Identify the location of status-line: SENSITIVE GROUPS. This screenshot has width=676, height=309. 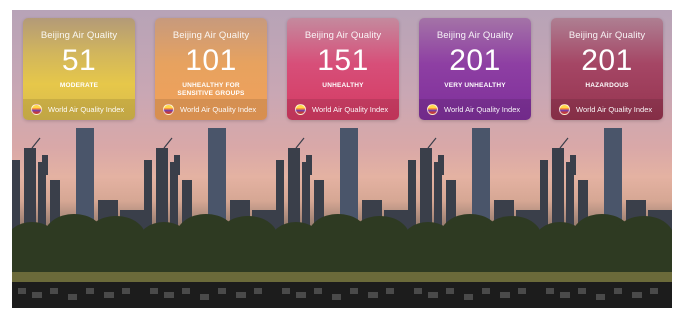
(211, 93).